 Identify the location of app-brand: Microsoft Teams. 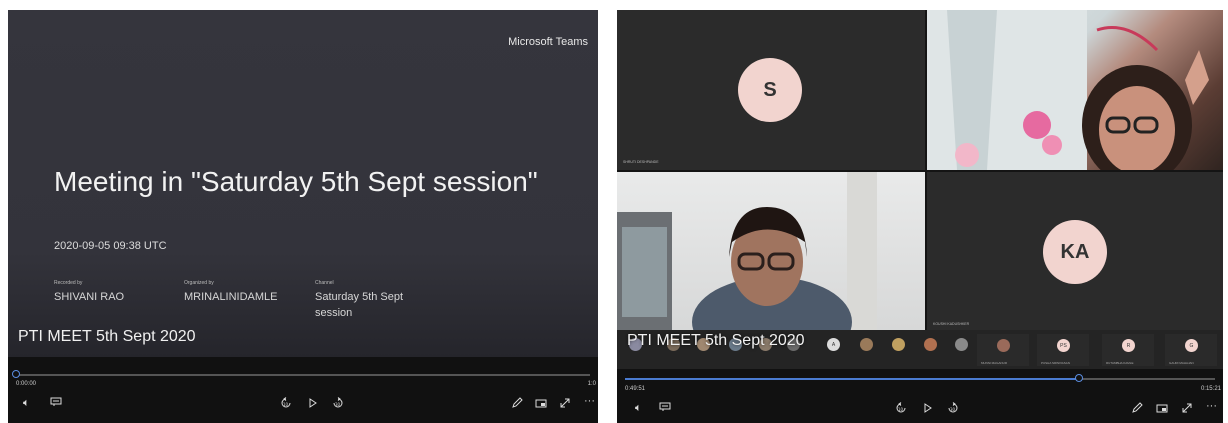
(548, 42).